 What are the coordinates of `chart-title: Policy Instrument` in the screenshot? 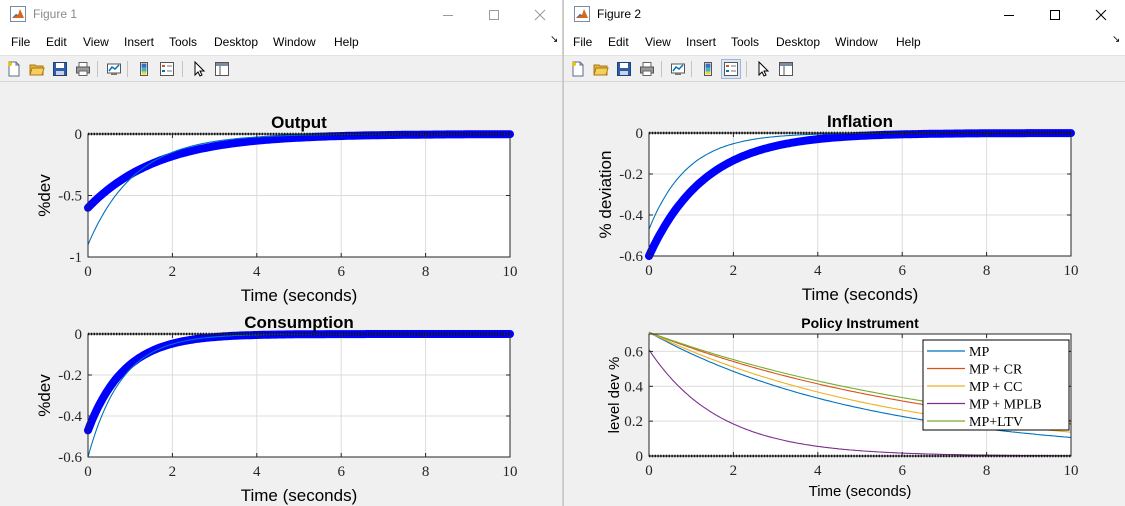 It's located at (860, 323).